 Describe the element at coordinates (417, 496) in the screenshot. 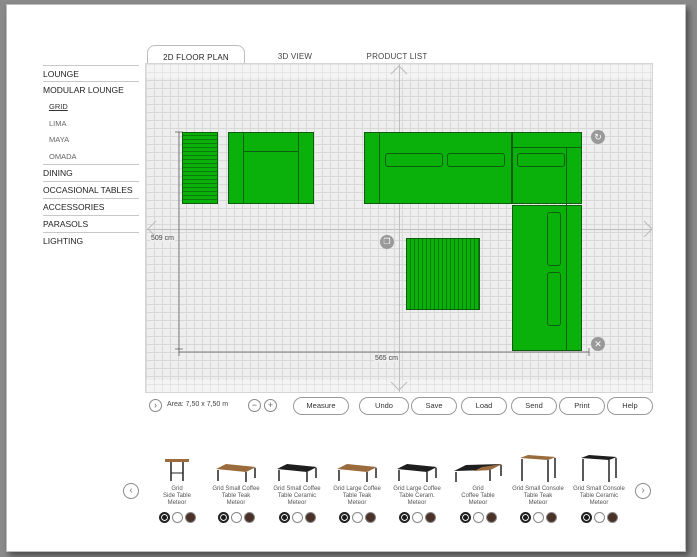

I see `product-name: Grid Large Coffee Table Ceram. Meteor` at that location.